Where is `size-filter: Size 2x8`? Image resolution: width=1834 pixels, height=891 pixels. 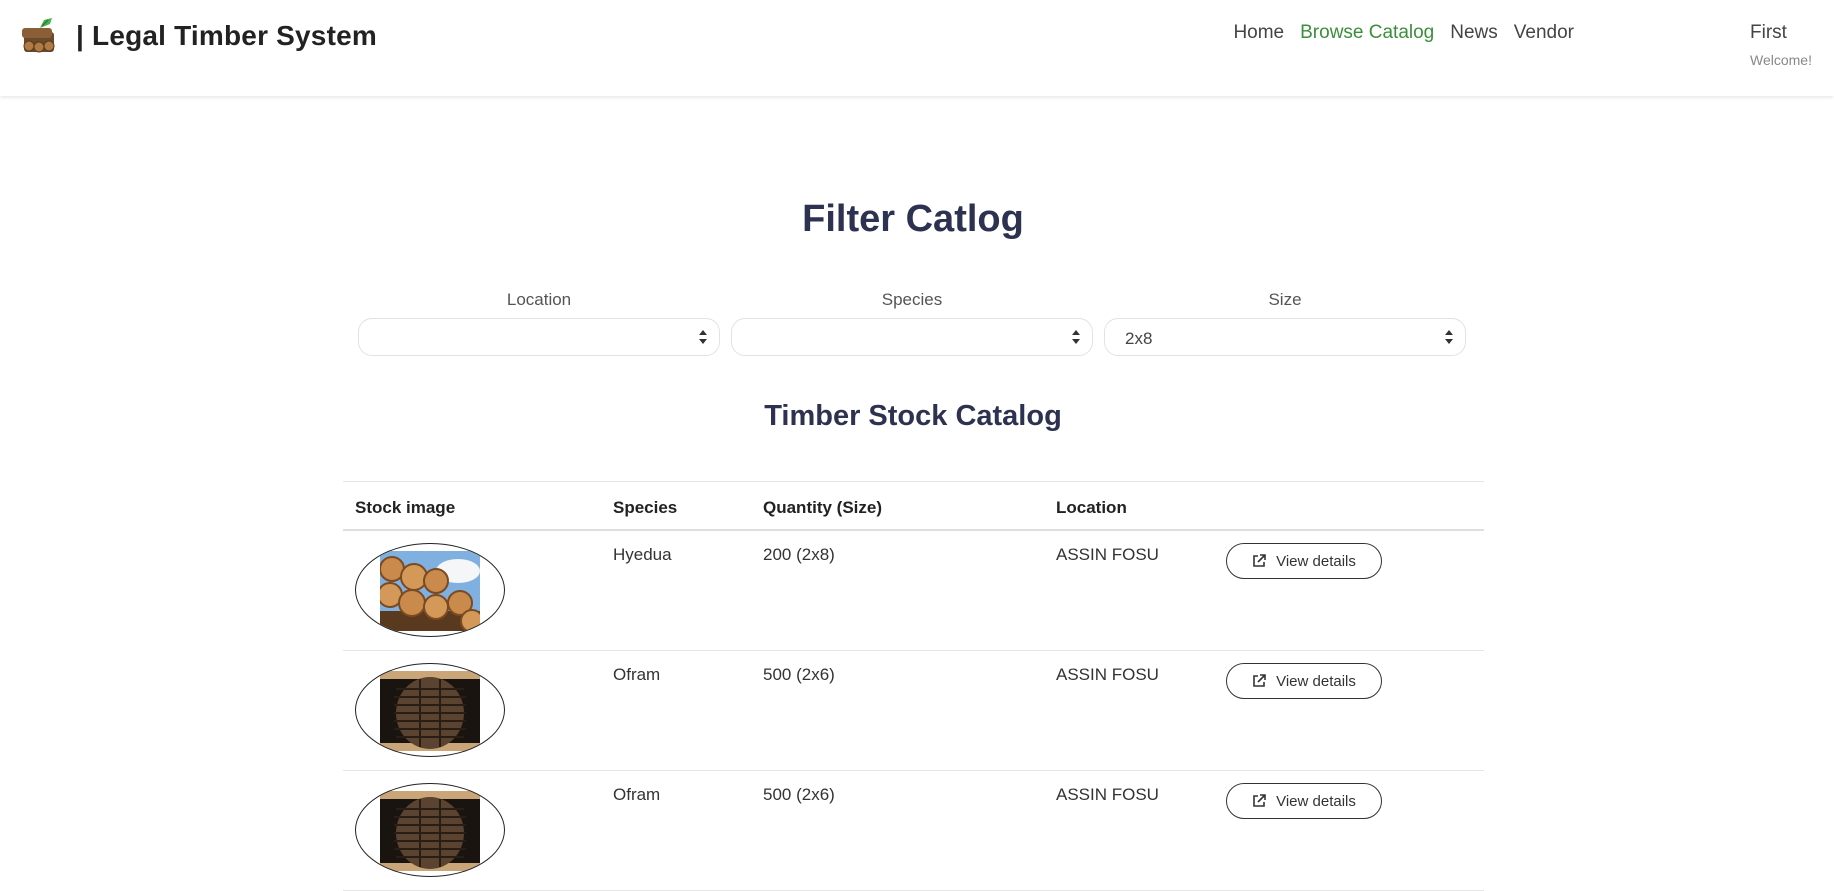 size-filter: Size 2x8 is located at coordinates (1285, 323).